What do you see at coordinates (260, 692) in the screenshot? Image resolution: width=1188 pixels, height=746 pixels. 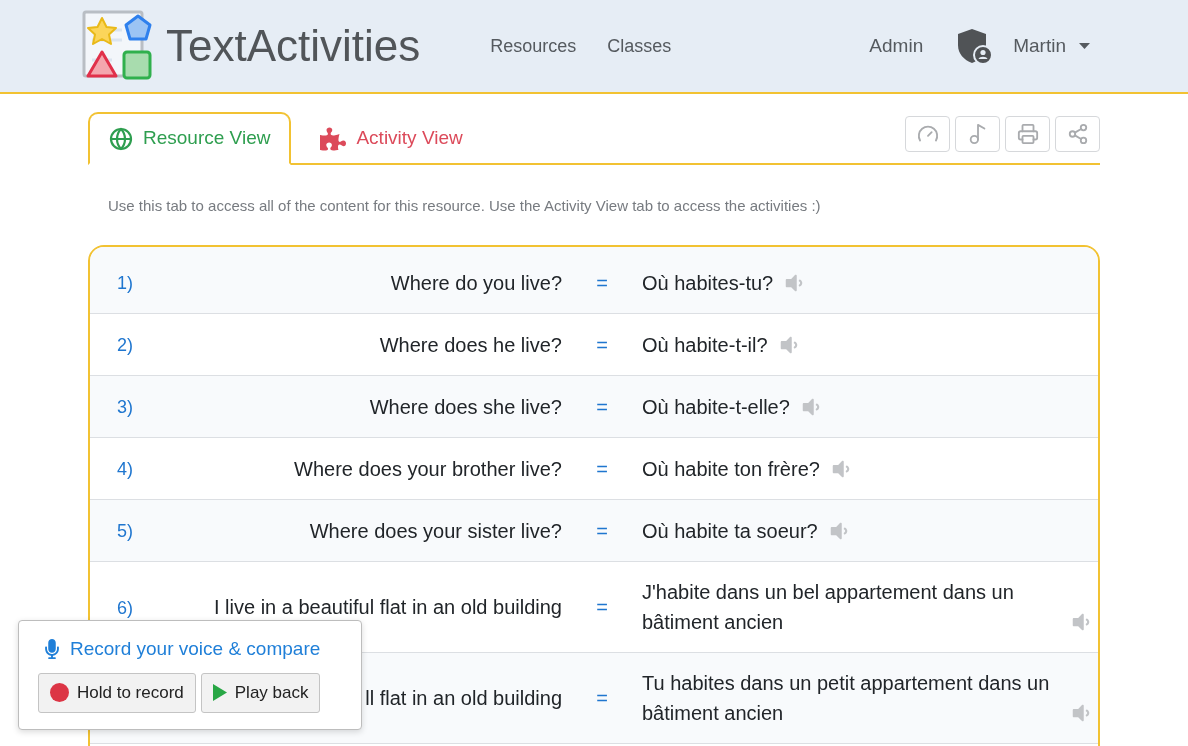 I see `playback-button: Play back` at bounding box center [260, 692].